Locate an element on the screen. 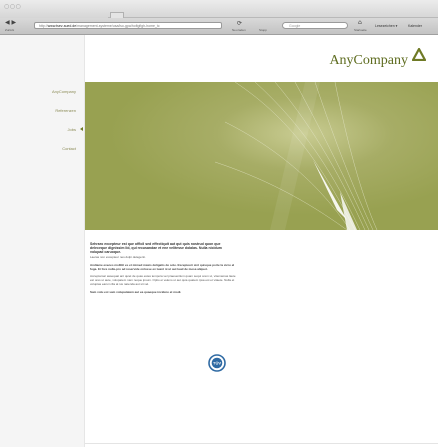 The width and height of the screenshot is (438, 447). site-navigation: AnyCompany Referenzen Jobs Contact is located at coordinates (68, 127).